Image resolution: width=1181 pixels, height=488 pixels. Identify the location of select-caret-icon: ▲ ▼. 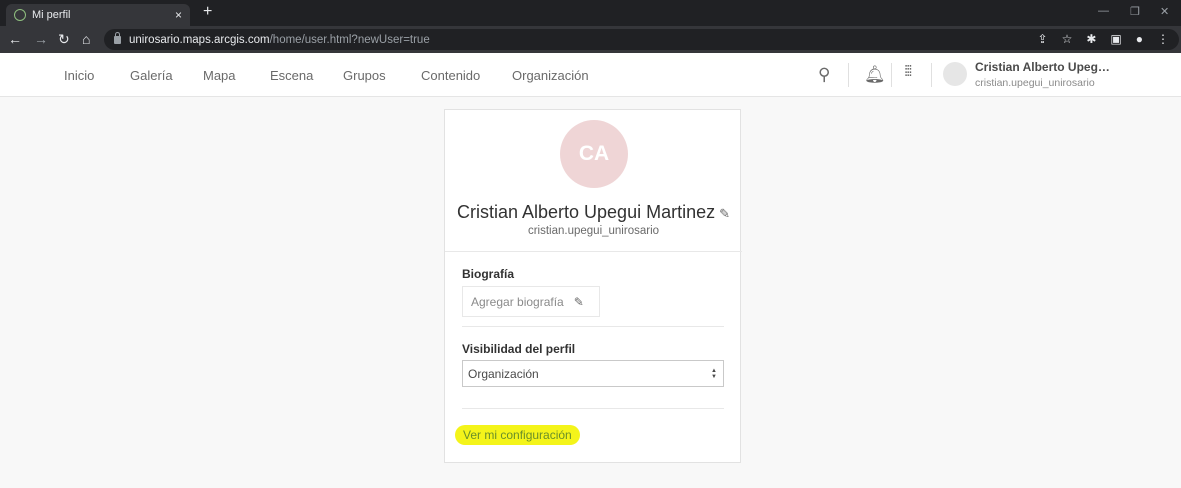
(714, 373).